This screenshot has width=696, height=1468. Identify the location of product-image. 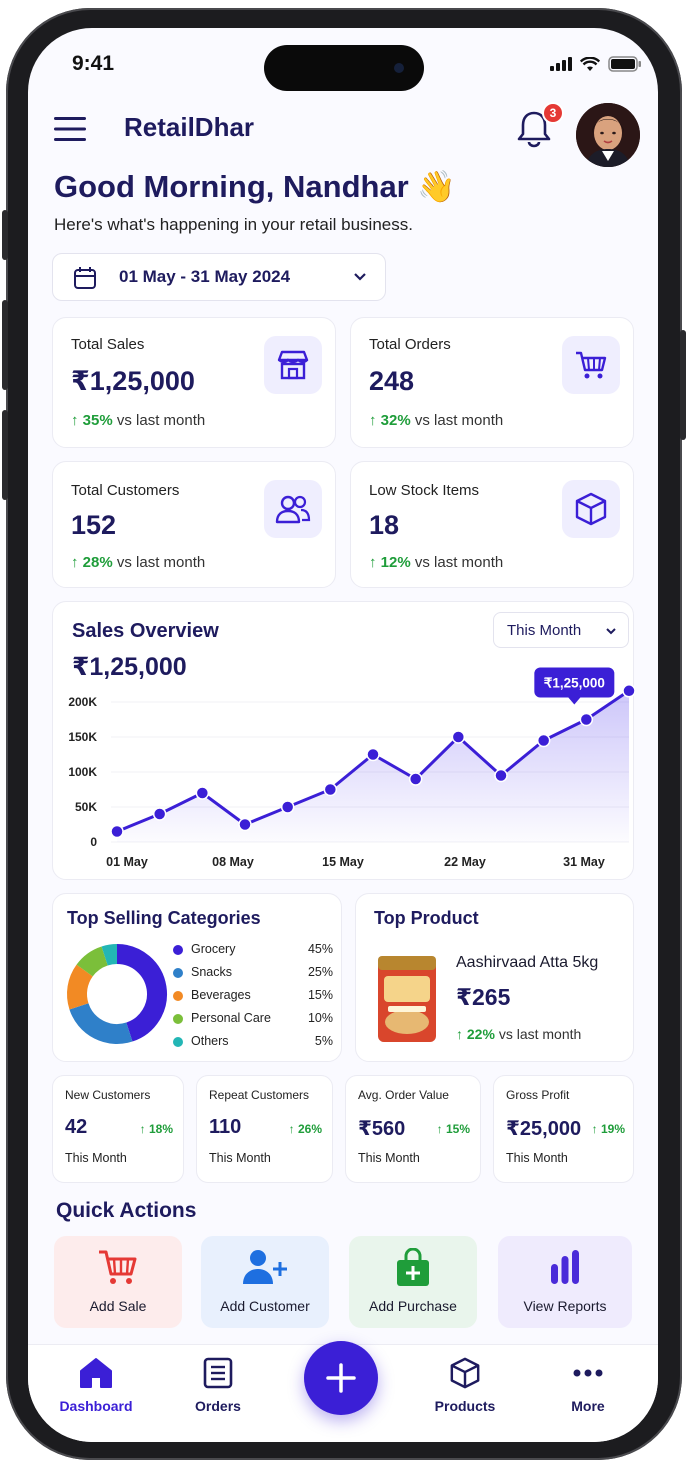
(407, 999).